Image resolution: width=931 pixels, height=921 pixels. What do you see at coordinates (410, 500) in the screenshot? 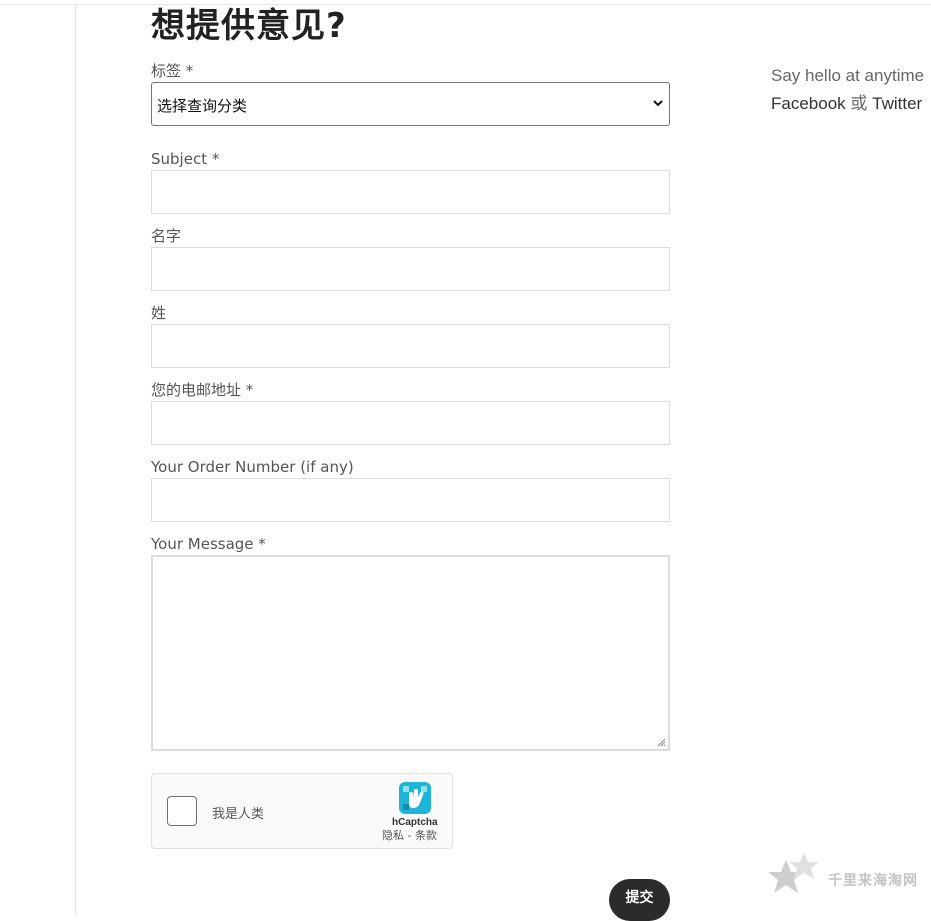
I see `order-number-input` at bounding box center [410, 500].